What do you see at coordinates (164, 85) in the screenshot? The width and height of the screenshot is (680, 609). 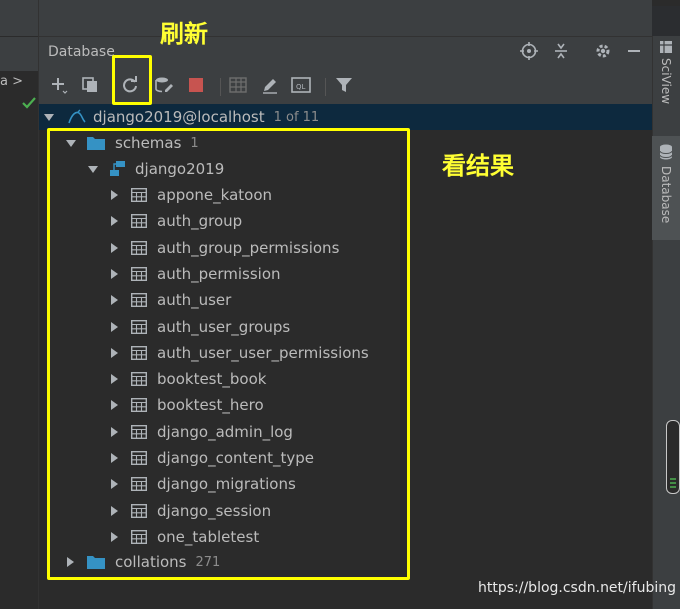 I see `datasource-properties-icon` at bounding box center [164, 85].